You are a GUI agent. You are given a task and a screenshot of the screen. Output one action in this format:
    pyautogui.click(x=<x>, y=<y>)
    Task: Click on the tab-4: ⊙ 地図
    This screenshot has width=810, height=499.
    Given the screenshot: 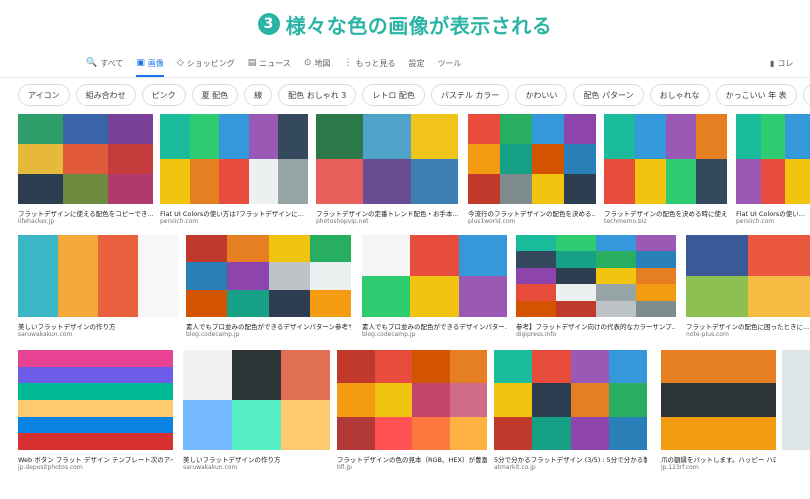 What is the action you would take?
    pyautogui.click(x=317, y=63)
    